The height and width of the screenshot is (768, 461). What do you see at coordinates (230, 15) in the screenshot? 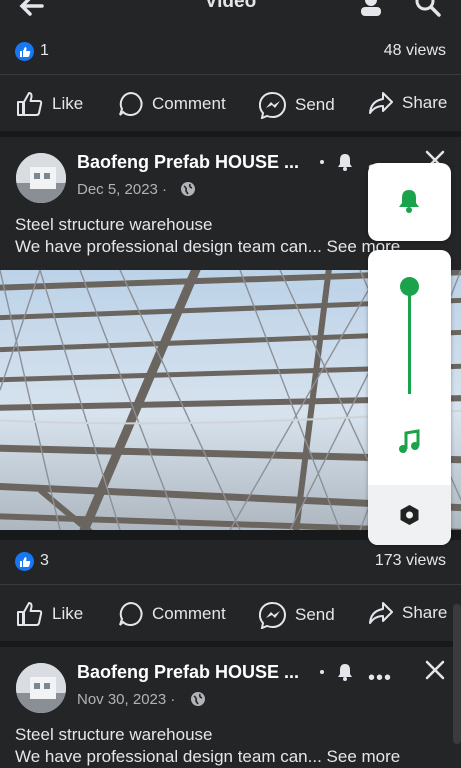
I see `top-bar: Video` at bounding box center [230, 15].